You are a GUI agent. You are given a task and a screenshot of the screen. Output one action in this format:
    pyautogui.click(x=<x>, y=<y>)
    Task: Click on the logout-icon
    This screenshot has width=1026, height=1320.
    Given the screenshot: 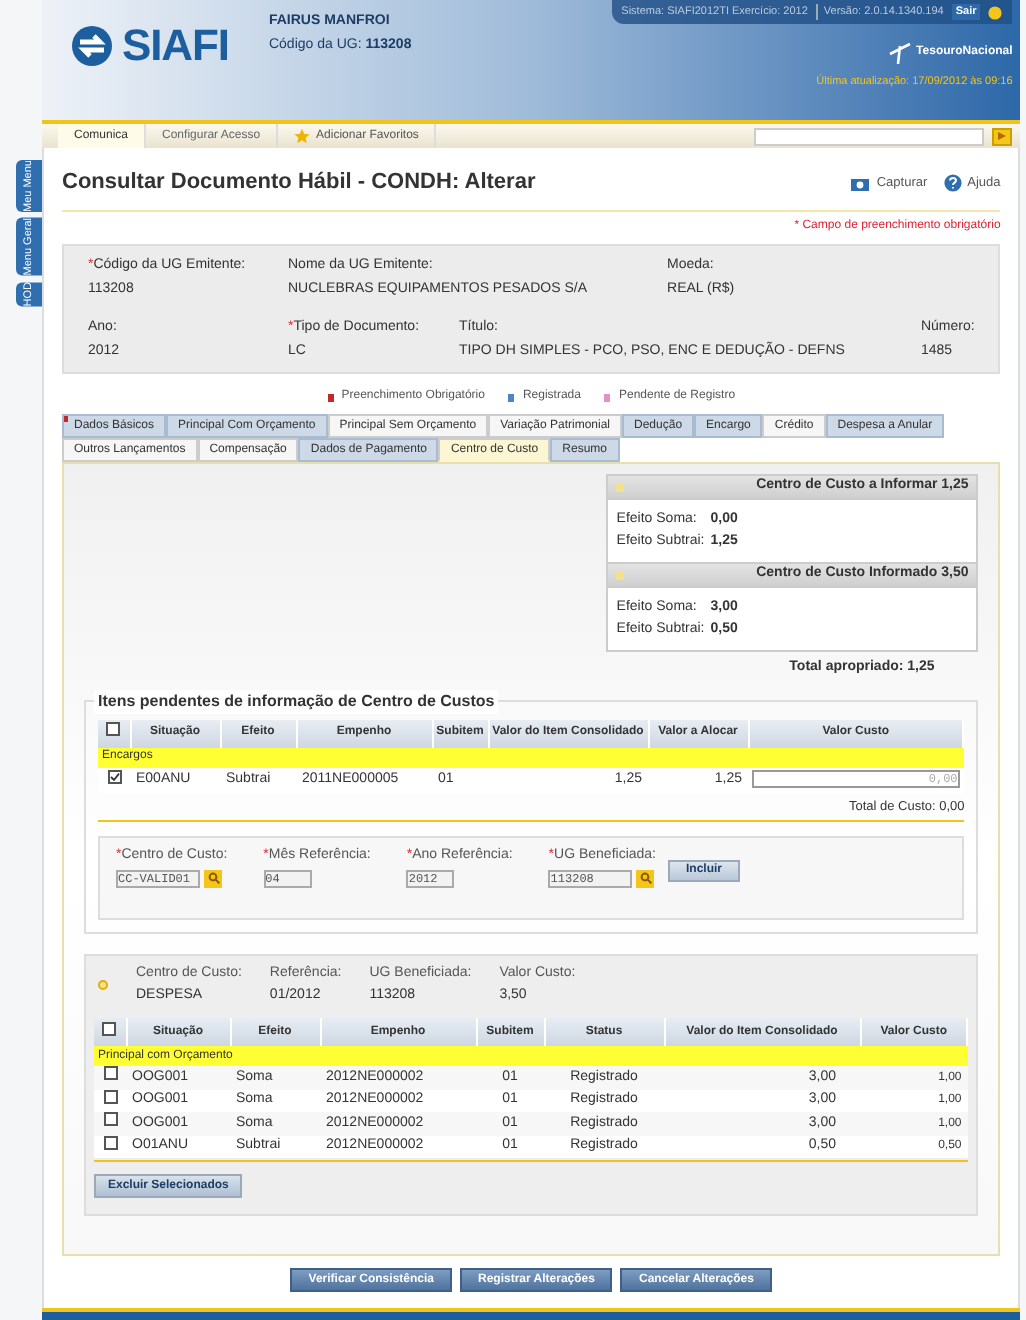 What is the action you would take?
    pyautogui.click(x=995, y=12)
    